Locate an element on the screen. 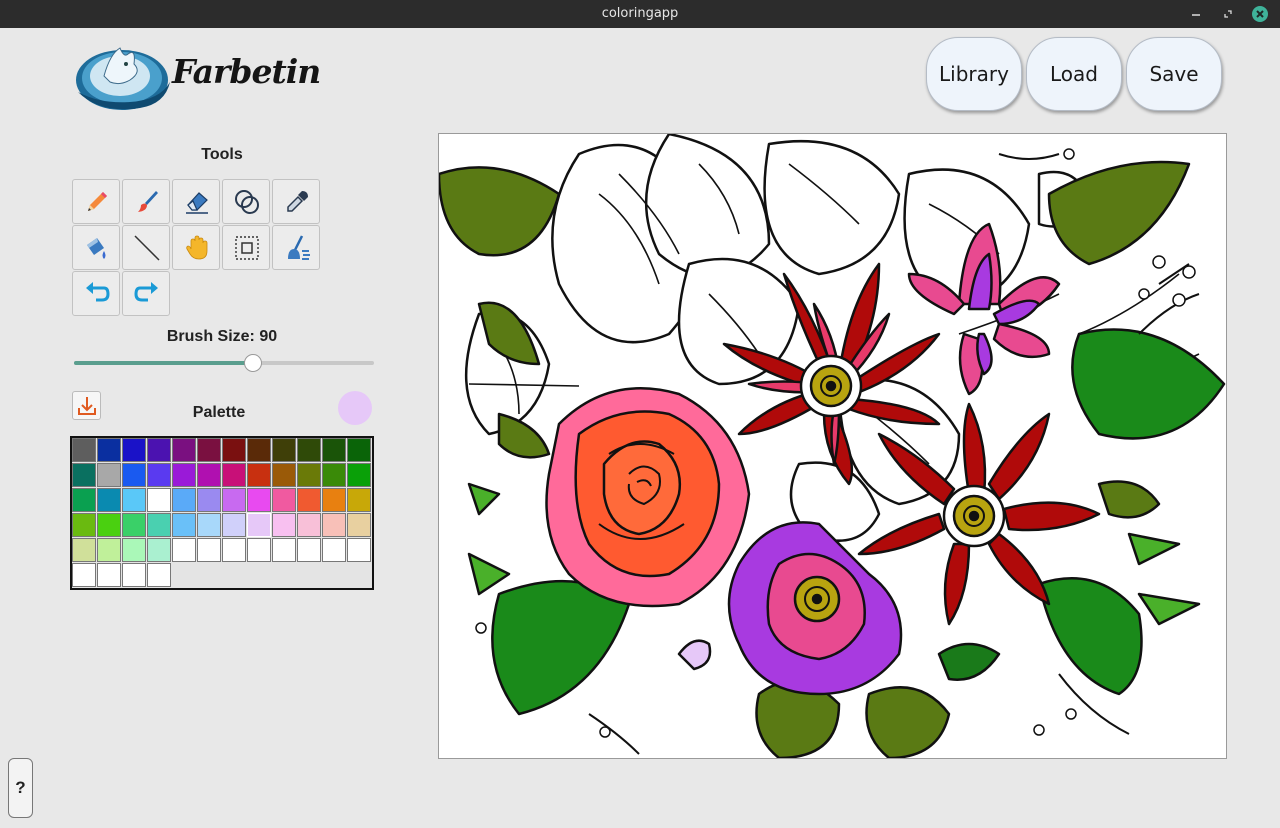 This screenshot has width=1280, height=828. slider-thumb is located at coordinates (253, 363).